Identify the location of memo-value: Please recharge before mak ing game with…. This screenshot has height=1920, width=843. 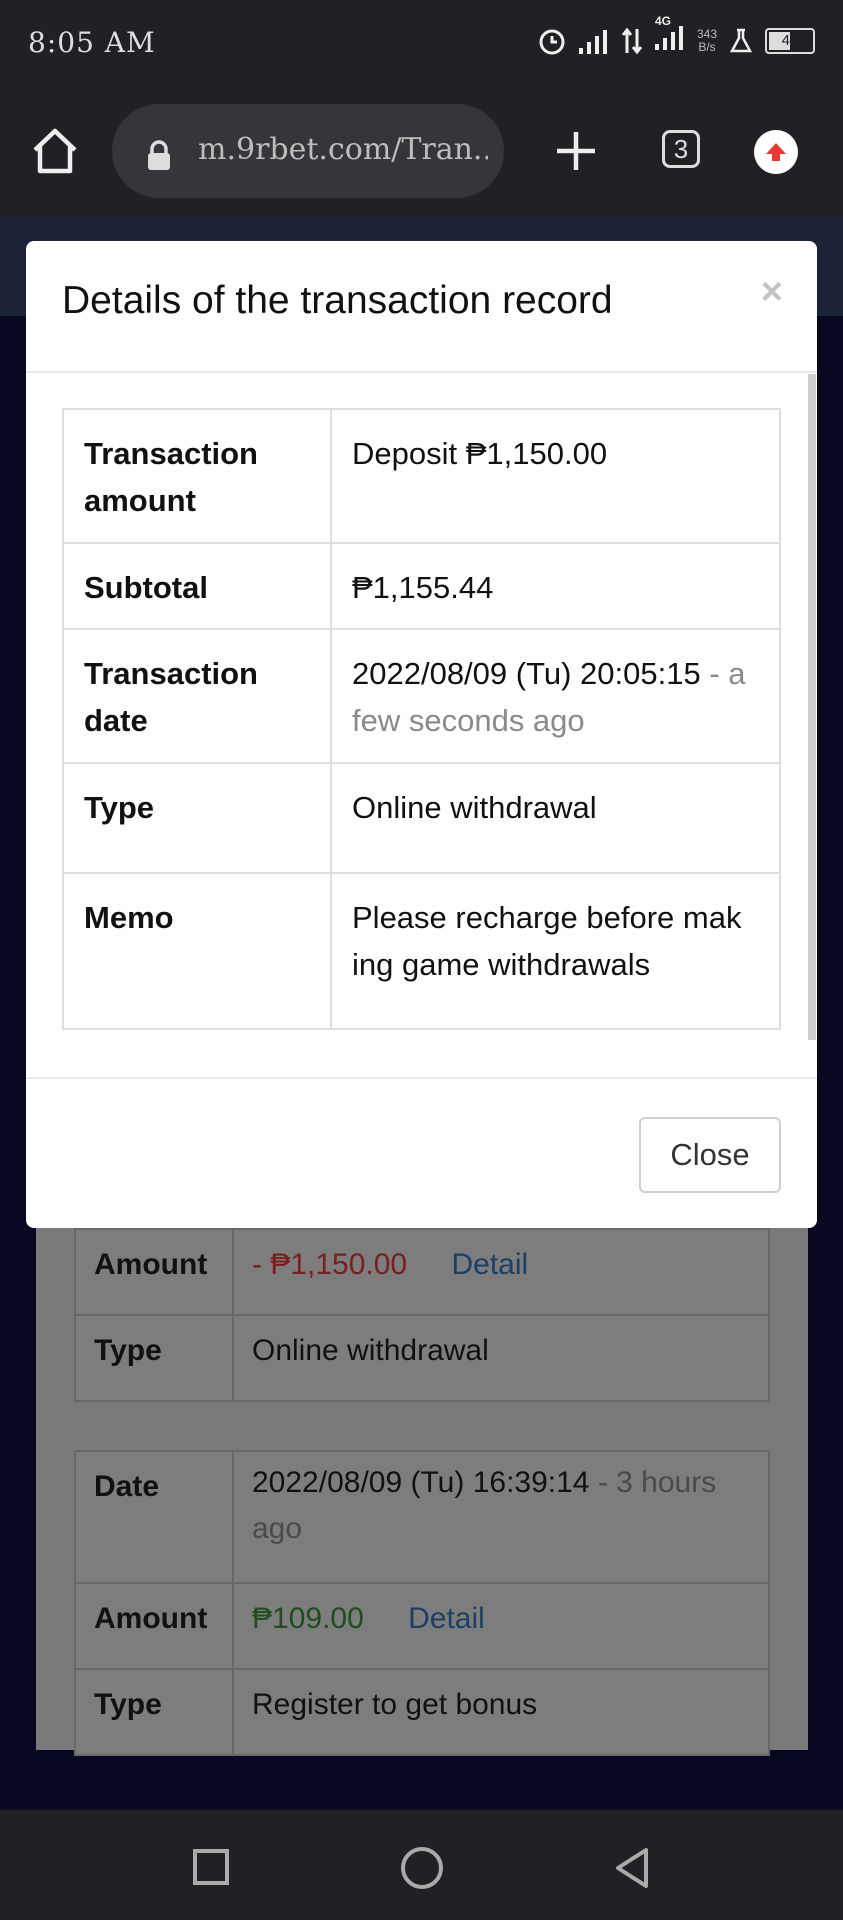
(555, 951).